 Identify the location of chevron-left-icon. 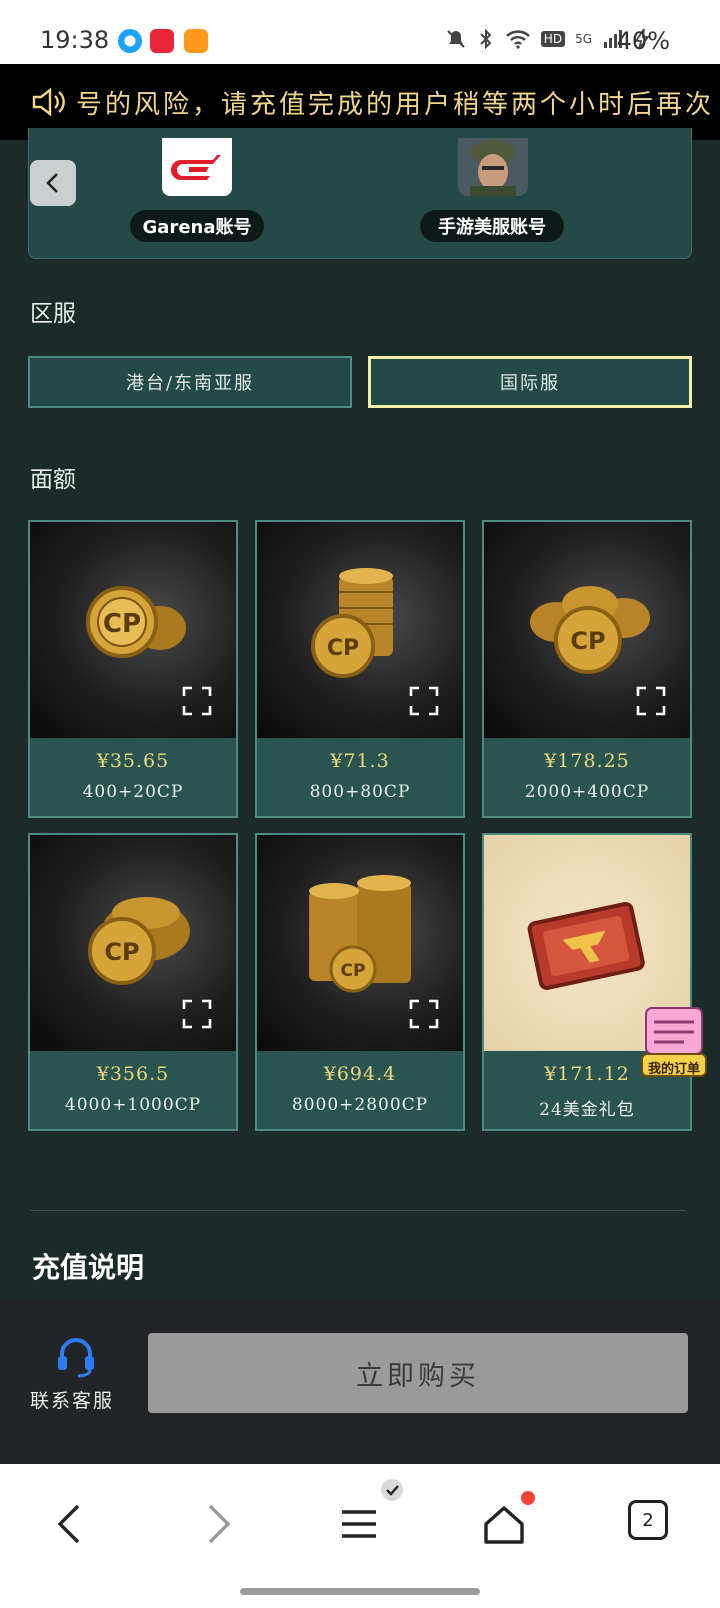
(52, 183).